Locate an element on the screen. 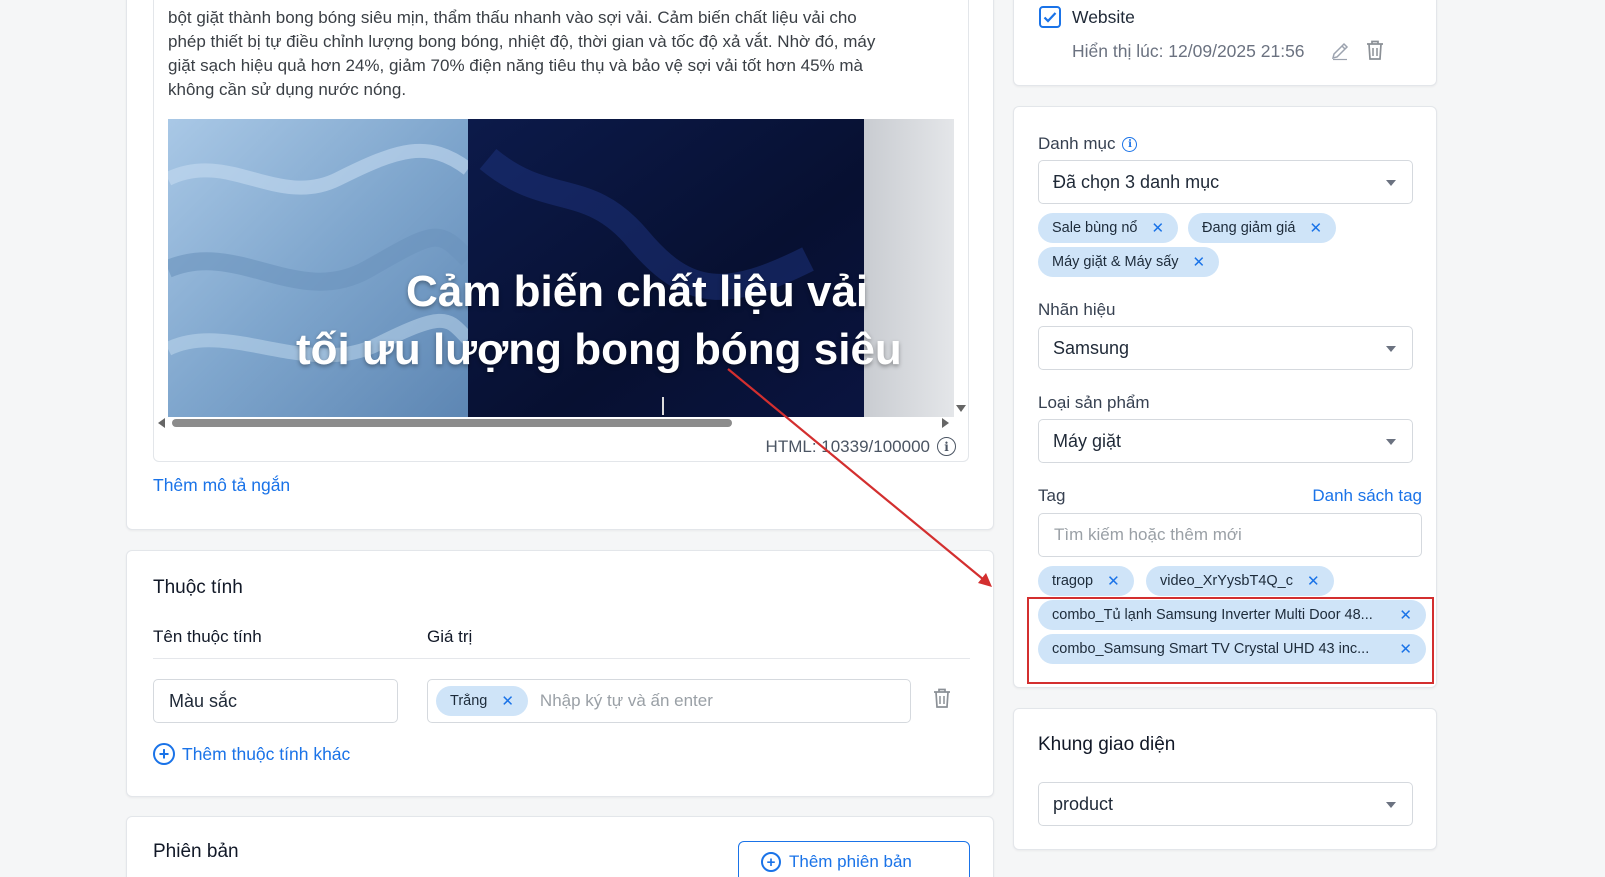 This screenshot has width=1605, height=877. template-select-value: product is located at coordinates (1083, 803).